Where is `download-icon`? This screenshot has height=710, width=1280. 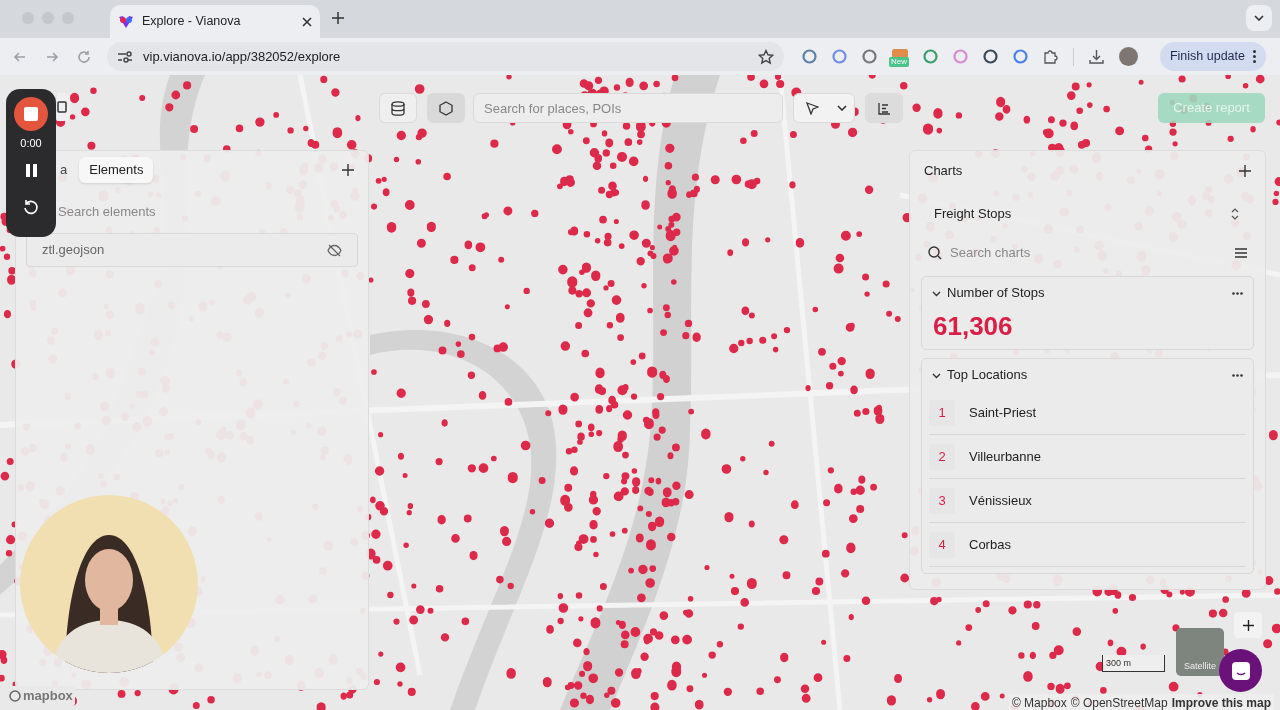
download-icon is located at coordinates (1096, 56).